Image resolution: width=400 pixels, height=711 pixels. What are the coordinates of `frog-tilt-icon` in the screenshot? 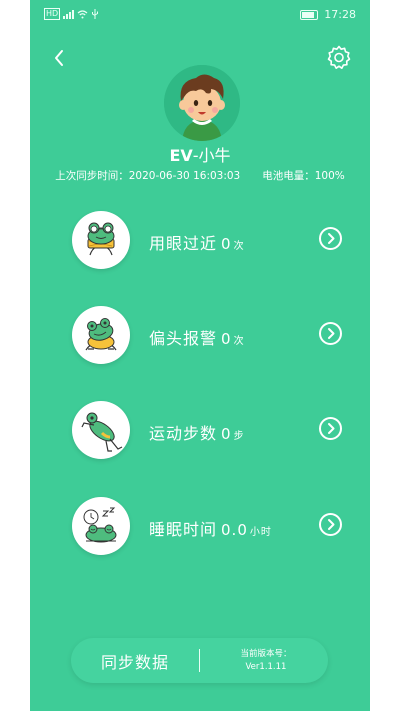 It's located at (101, 335).